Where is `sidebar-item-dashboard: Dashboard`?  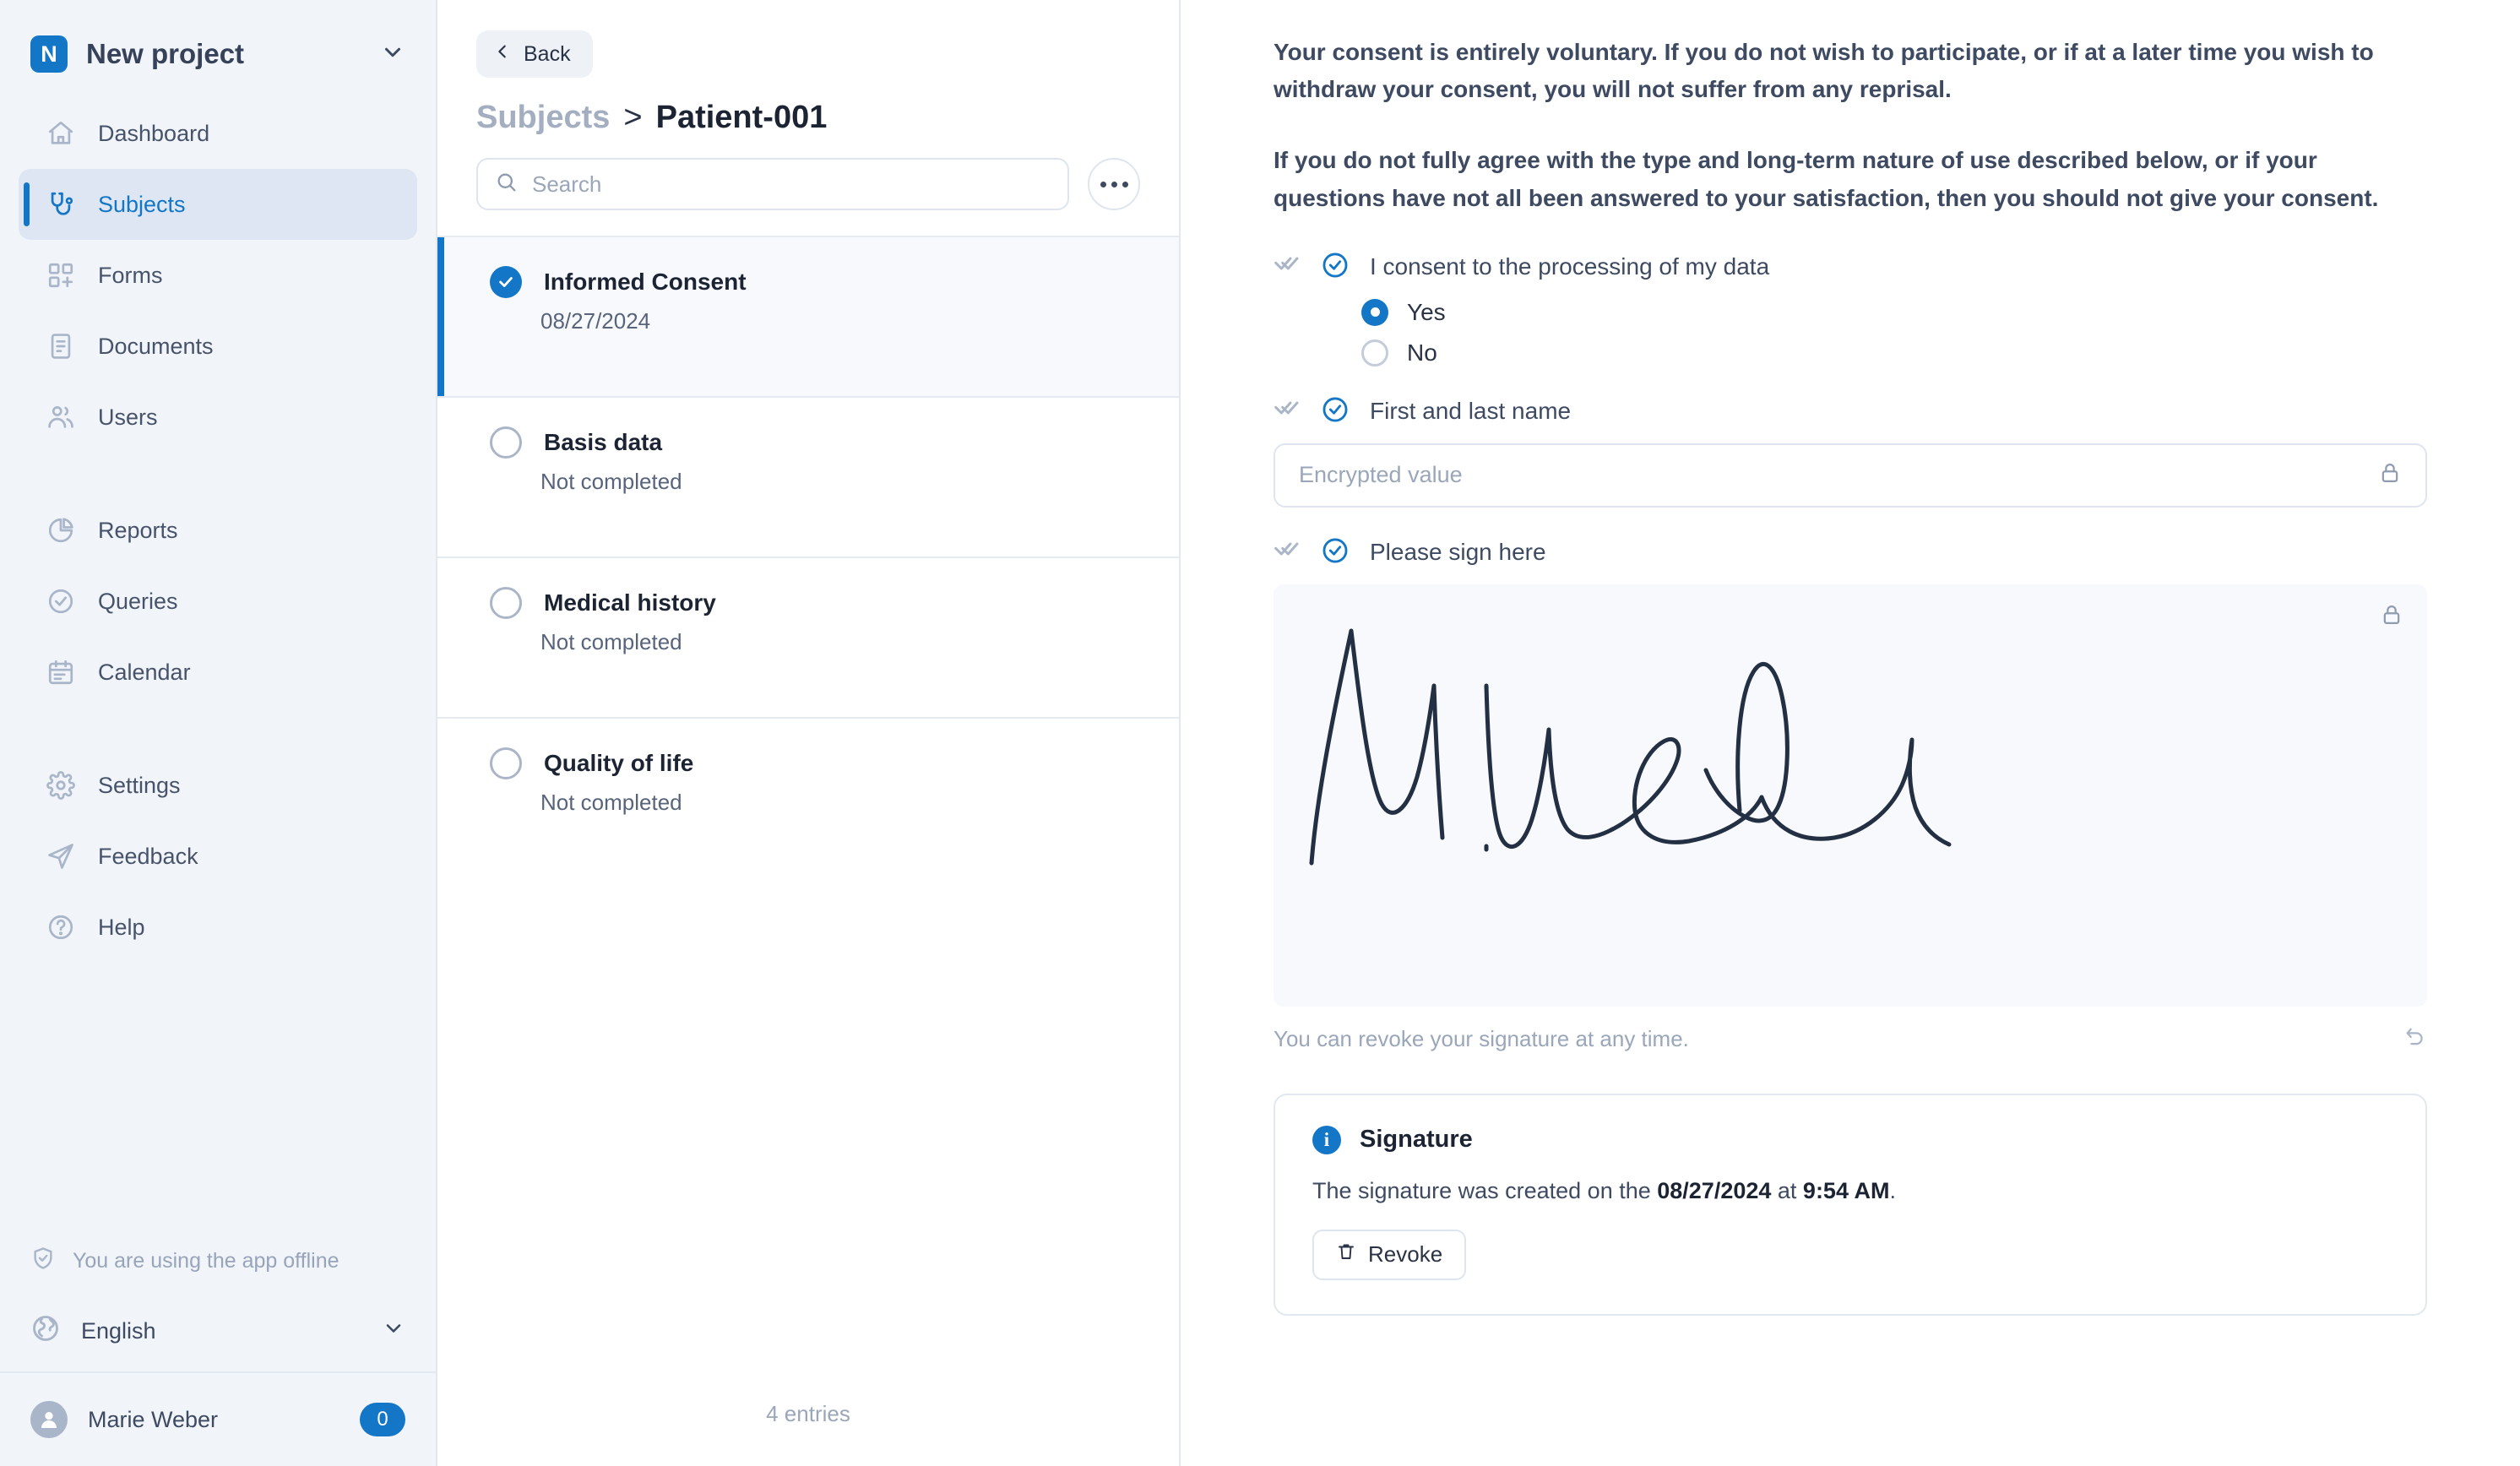
sidebar-item-dashboard: Dashboard is located at coordinates (218, 133).